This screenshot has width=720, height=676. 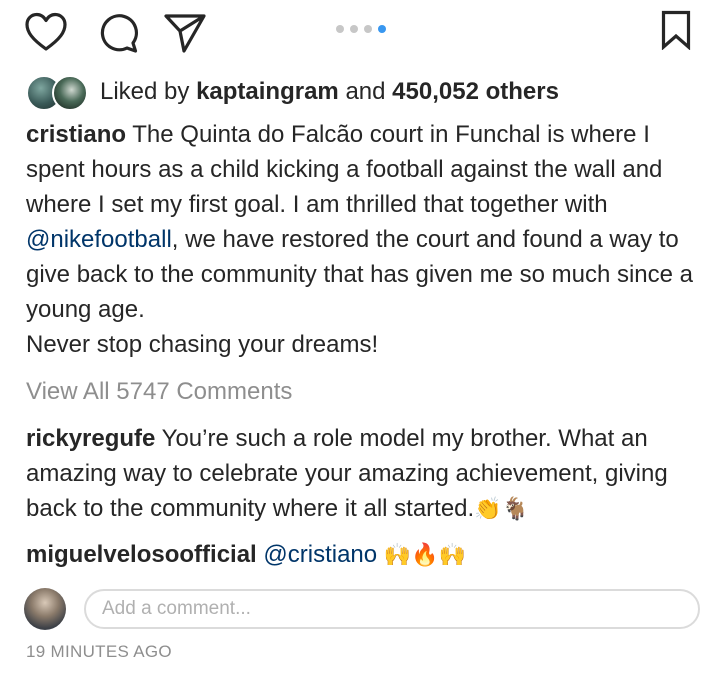 What do you see at coordinates (159, 392) in the screenshot?
I see `view-all-comments-link: View All 5747 Comments` at bounding box center [159, 392].